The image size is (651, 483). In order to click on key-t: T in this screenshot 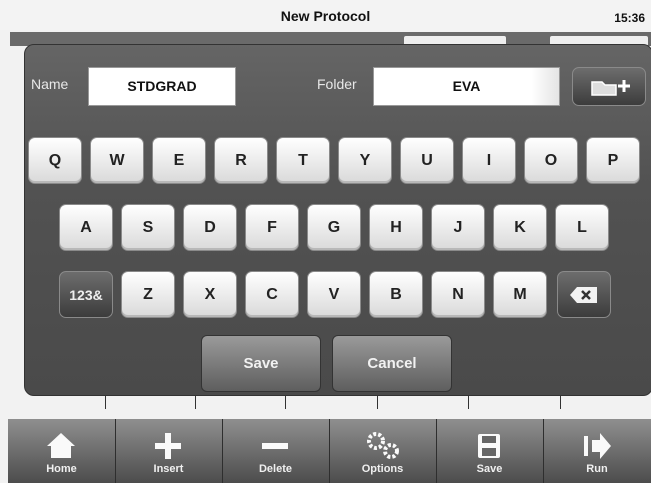, I will do `click(303, 160)`.